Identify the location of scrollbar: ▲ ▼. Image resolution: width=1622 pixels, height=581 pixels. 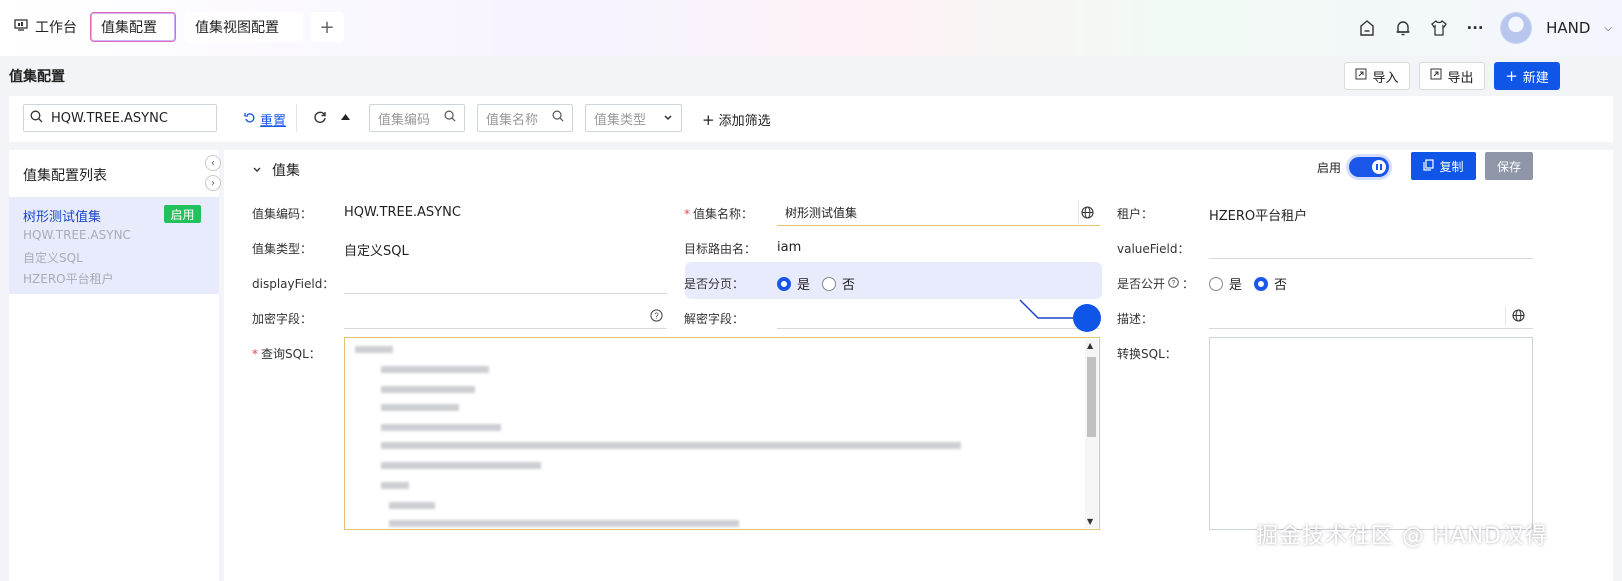
(1091, 433).